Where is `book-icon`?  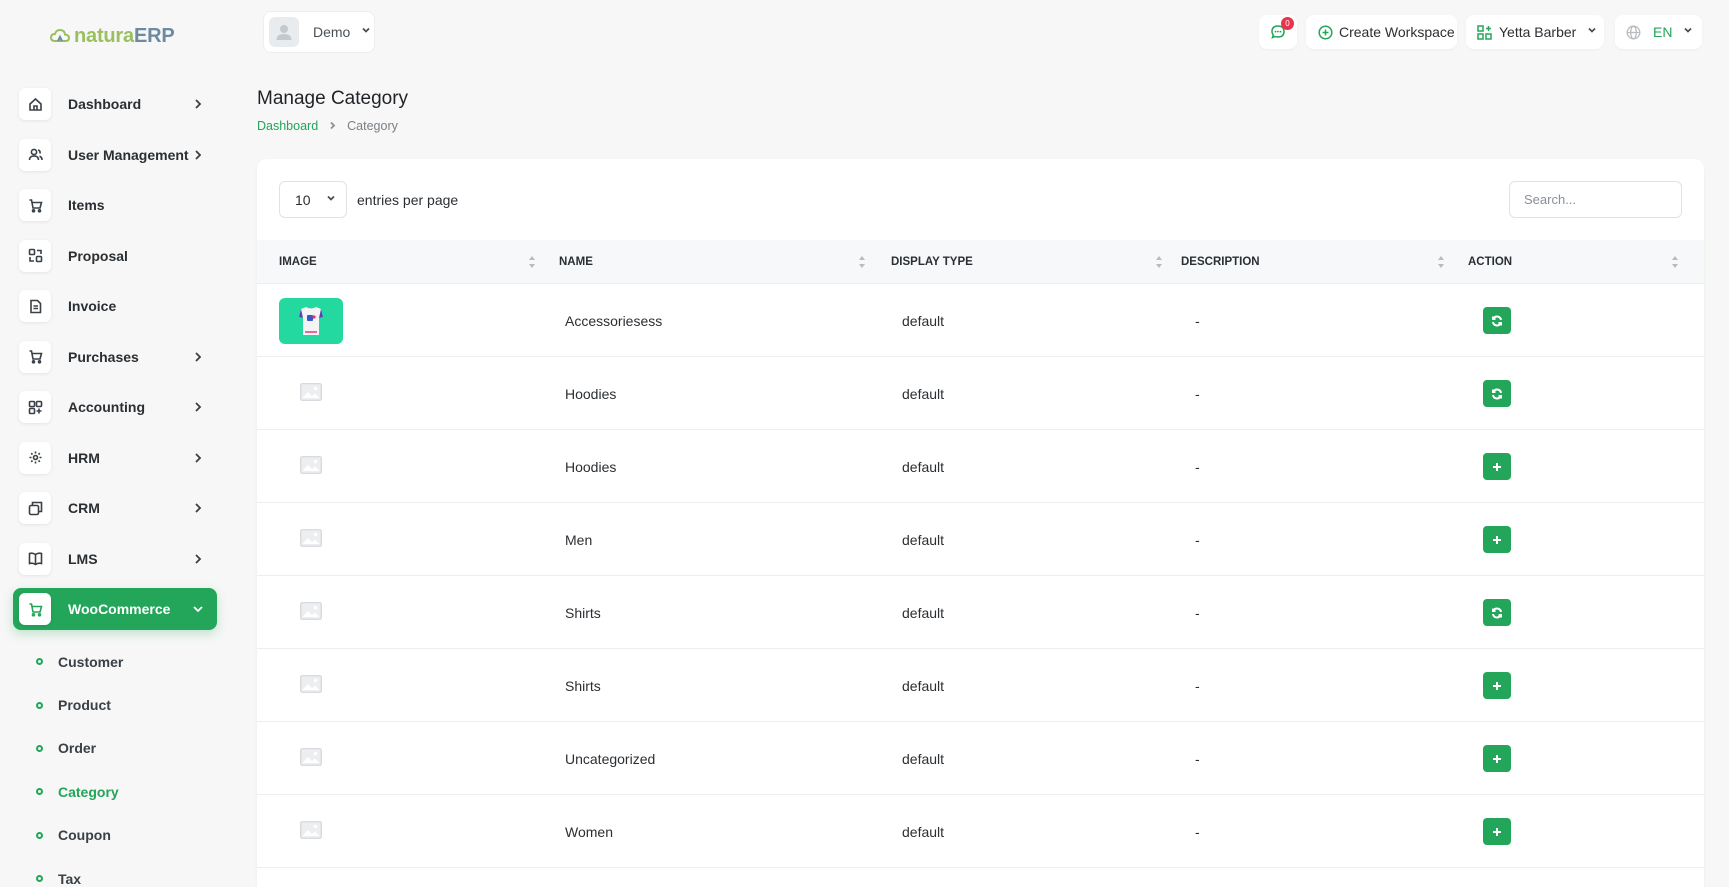 book-icon is located at coordinates (35, 558).